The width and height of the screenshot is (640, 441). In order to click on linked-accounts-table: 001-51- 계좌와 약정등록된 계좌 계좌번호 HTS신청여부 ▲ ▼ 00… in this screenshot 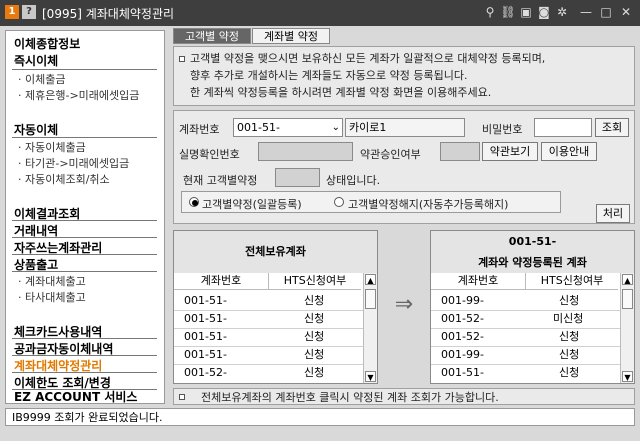, I will do `click(532, 307)`.